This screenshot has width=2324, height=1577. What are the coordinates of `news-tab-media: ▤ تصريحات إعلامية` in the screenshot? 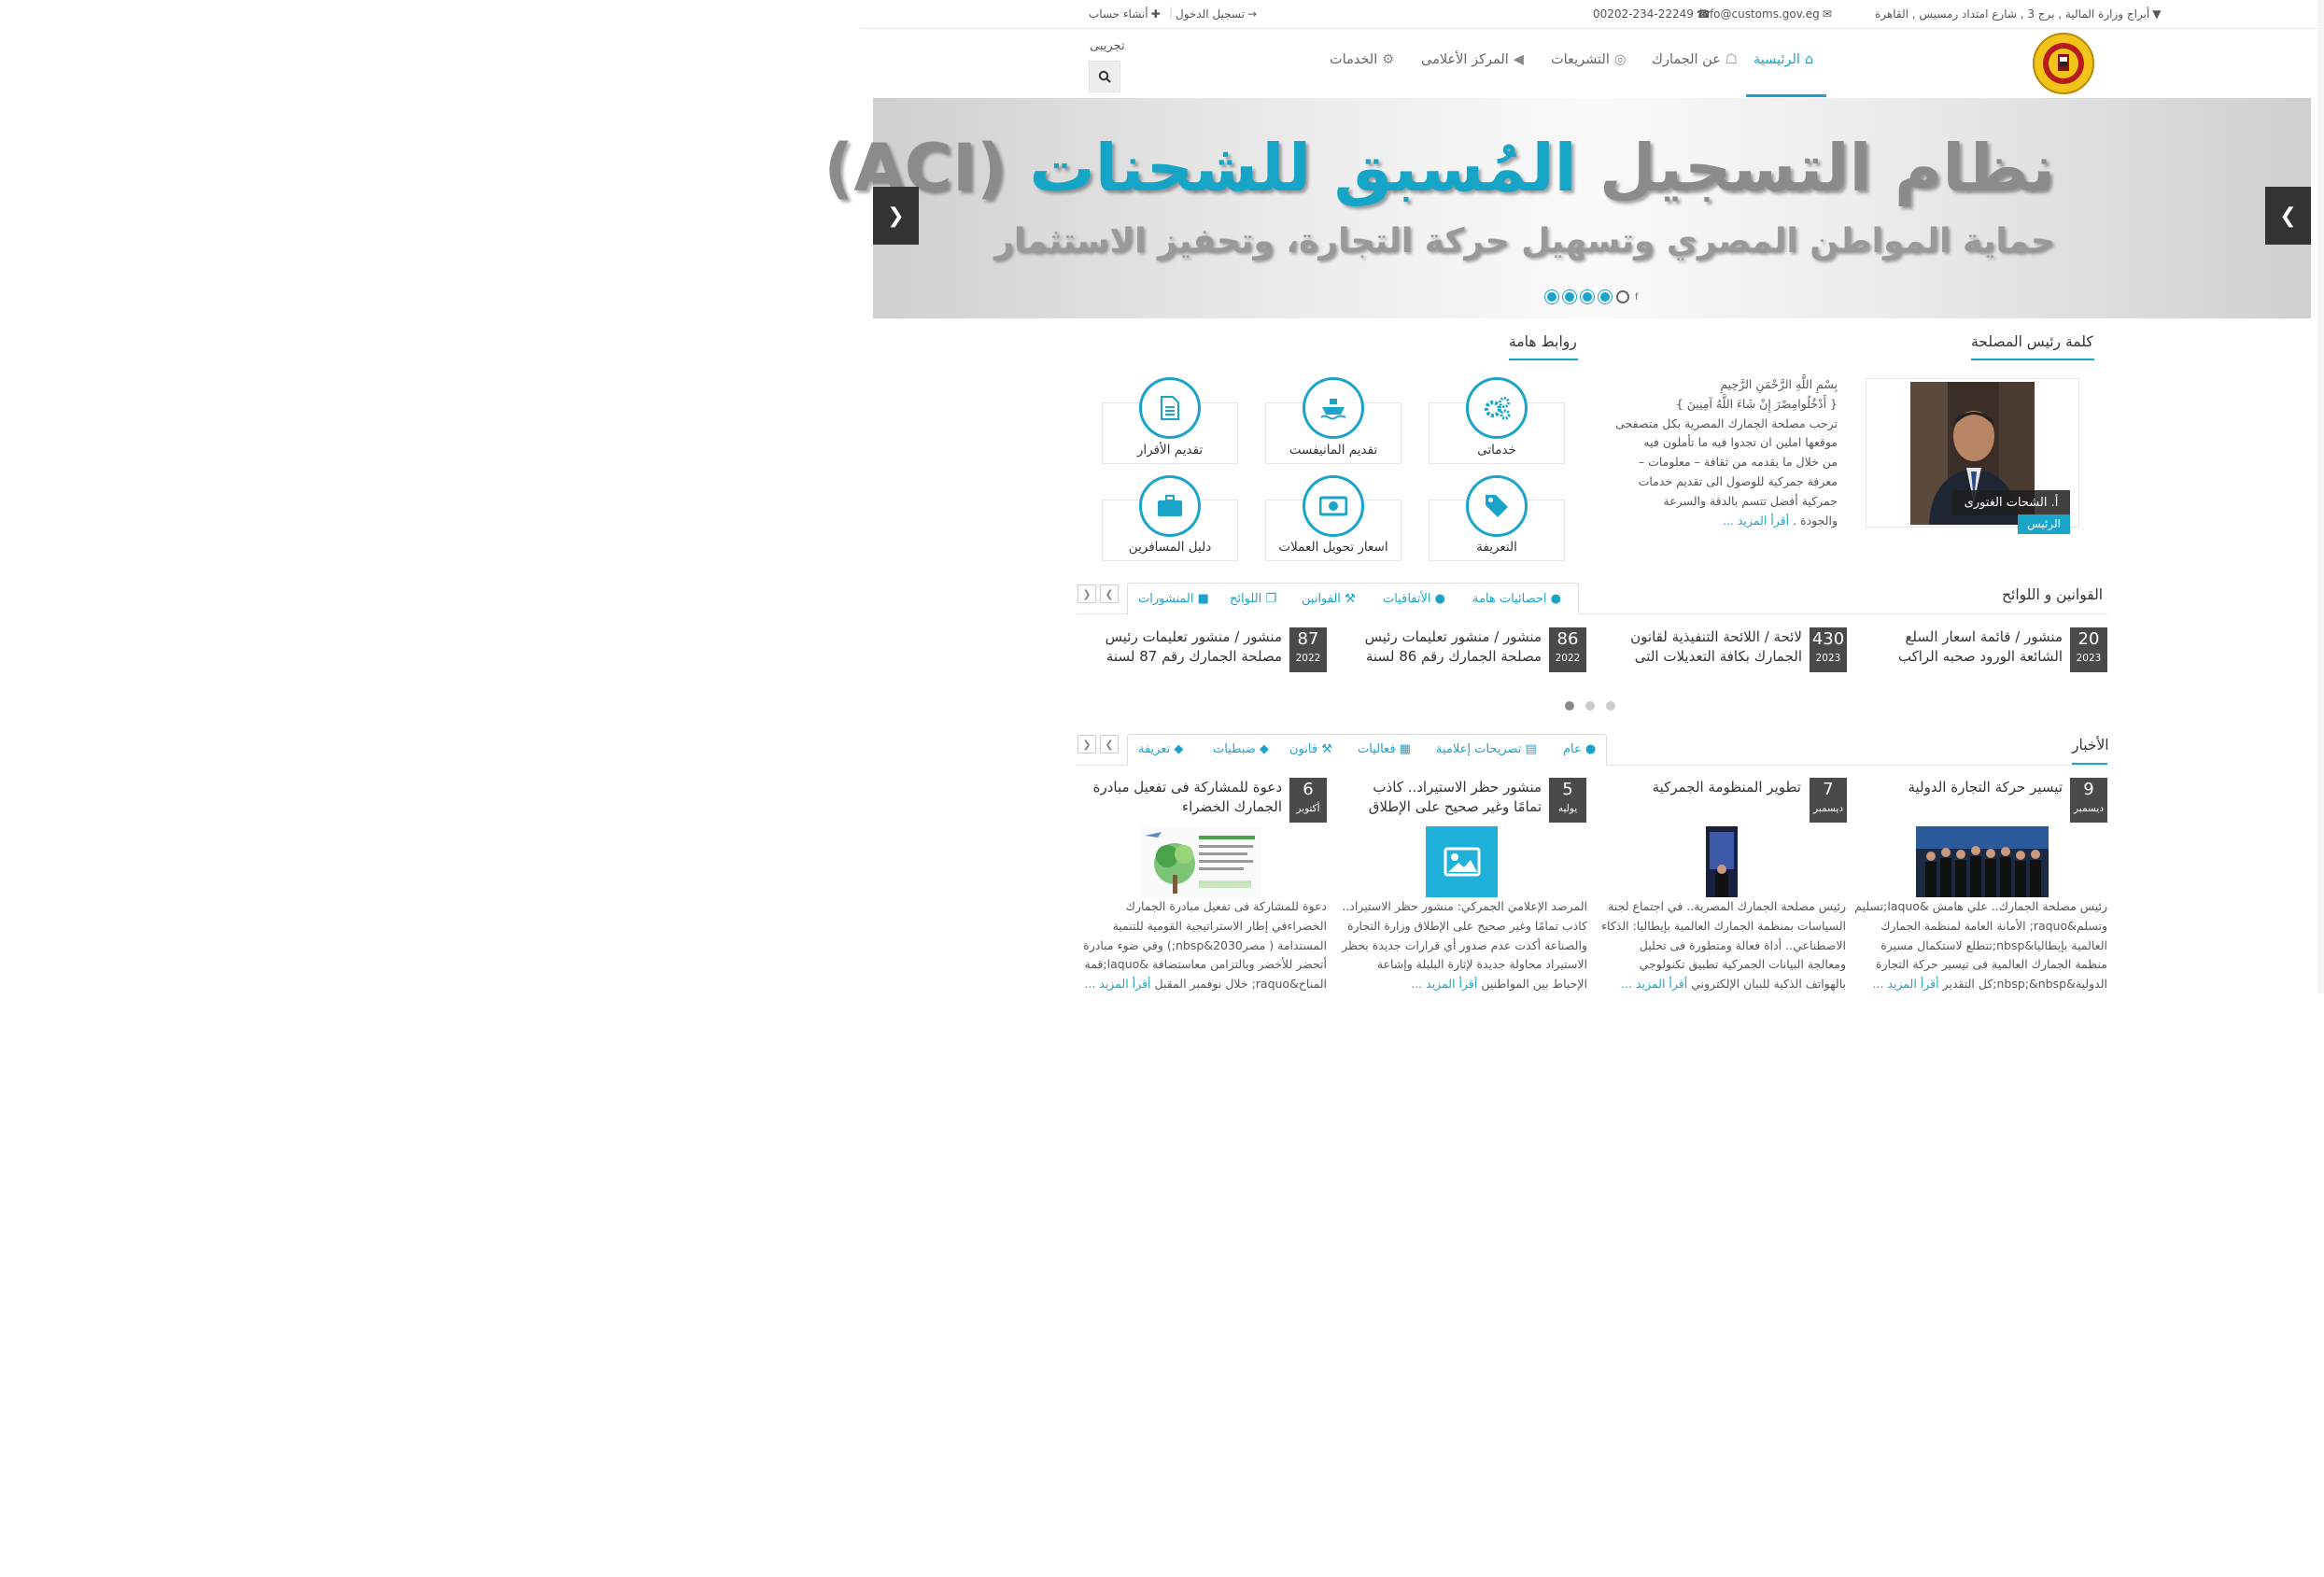 It's located at (1486, 749).